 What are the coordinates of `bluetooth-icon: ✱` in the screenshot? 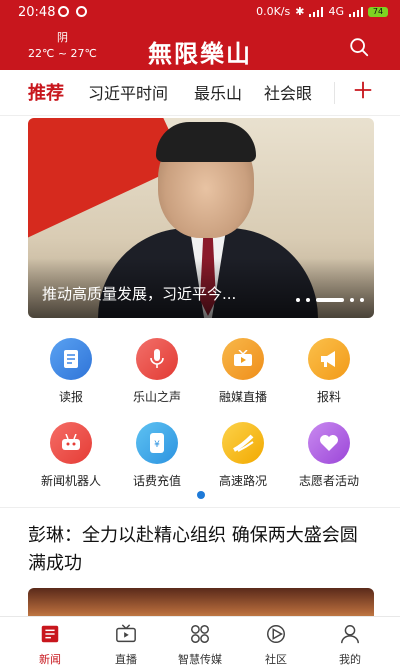 It's located at (300, 11).